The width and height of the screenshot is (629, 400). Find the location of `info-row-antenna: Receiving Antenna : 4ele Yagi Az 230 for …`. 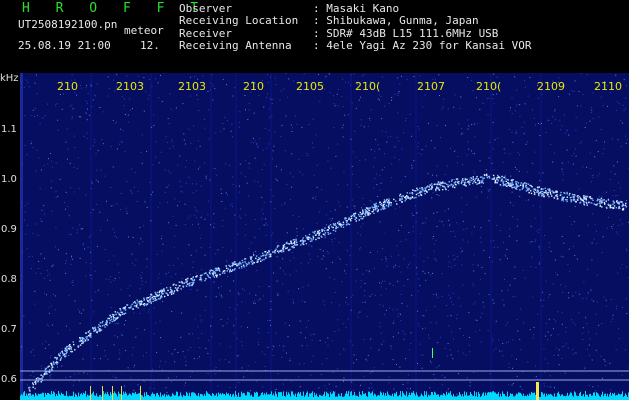

info-row-antenna: Receiving Antenna : 4ele Yagi Az 230 for … is located at coordinates (355, 45).